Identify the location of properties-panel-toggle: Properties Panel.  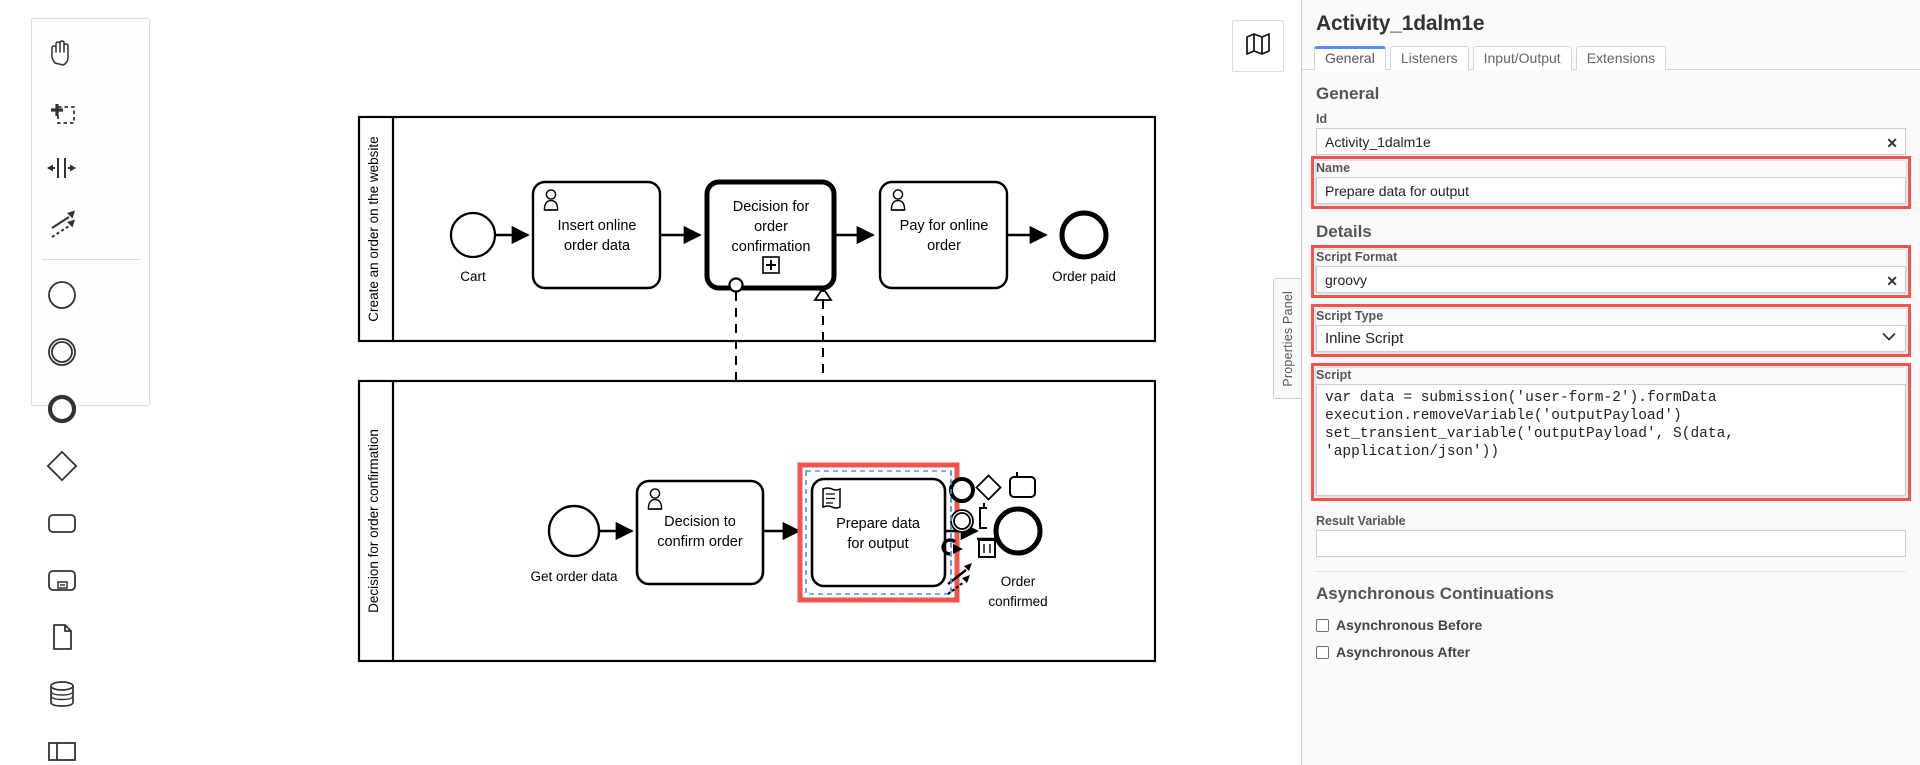
(1287, 338).